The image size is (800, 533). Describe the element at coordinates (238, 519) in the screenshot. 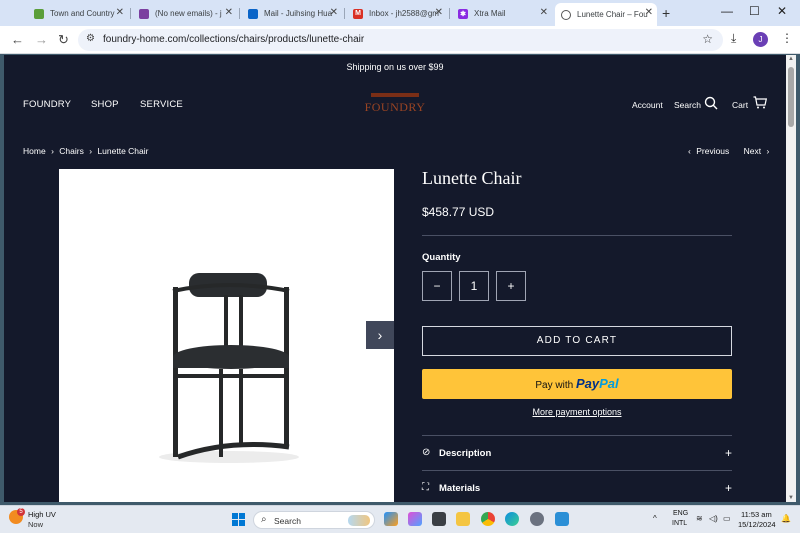

I see `windows-start-icon` at that location.